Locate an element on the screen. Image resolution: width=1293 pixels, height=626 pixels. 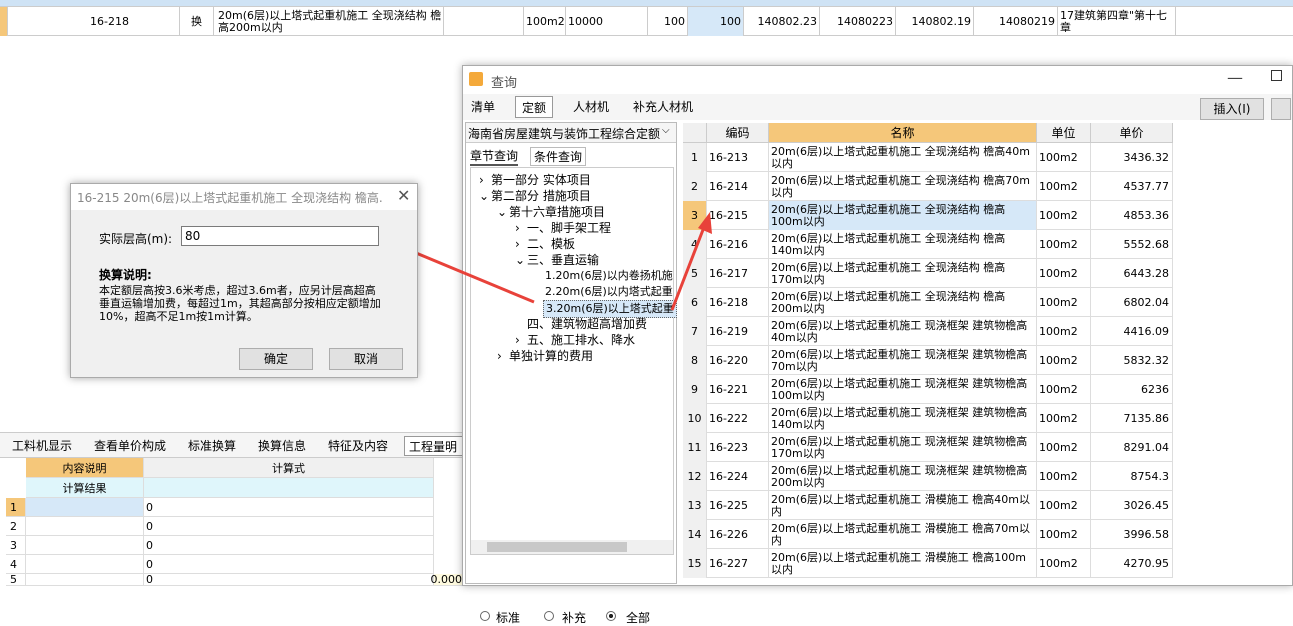
height-label: 实际层高(m): is located at coordinates (136, 239).